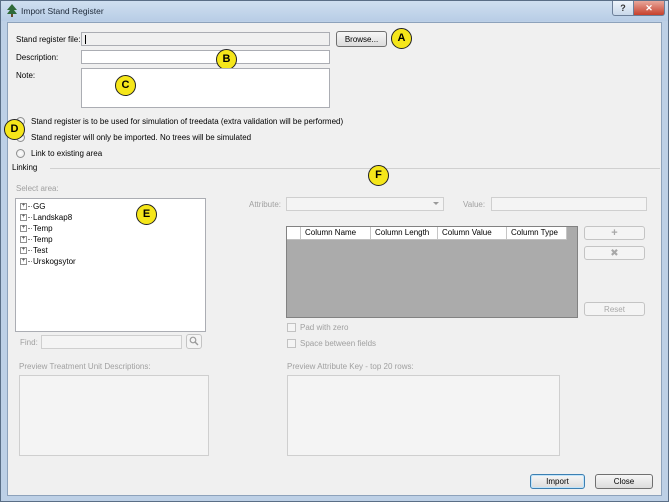 This screenshot has width=669, height=502. I want to click on stand-register-file-field, so click(205, 39).